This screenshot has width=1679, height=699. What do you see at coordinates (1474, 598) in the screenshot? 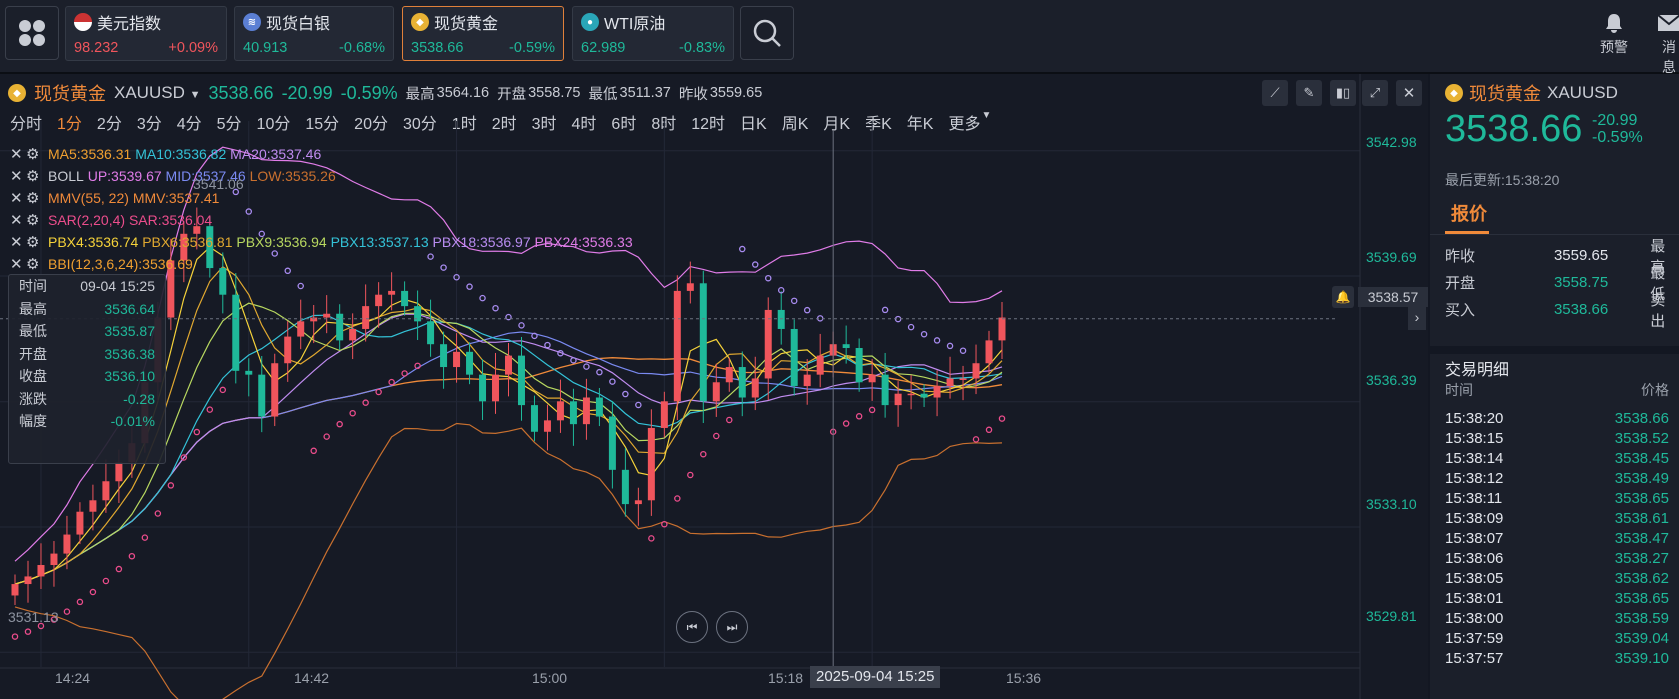
I see `trade-time: 15:38:01` at bounding box center [1474, 598].